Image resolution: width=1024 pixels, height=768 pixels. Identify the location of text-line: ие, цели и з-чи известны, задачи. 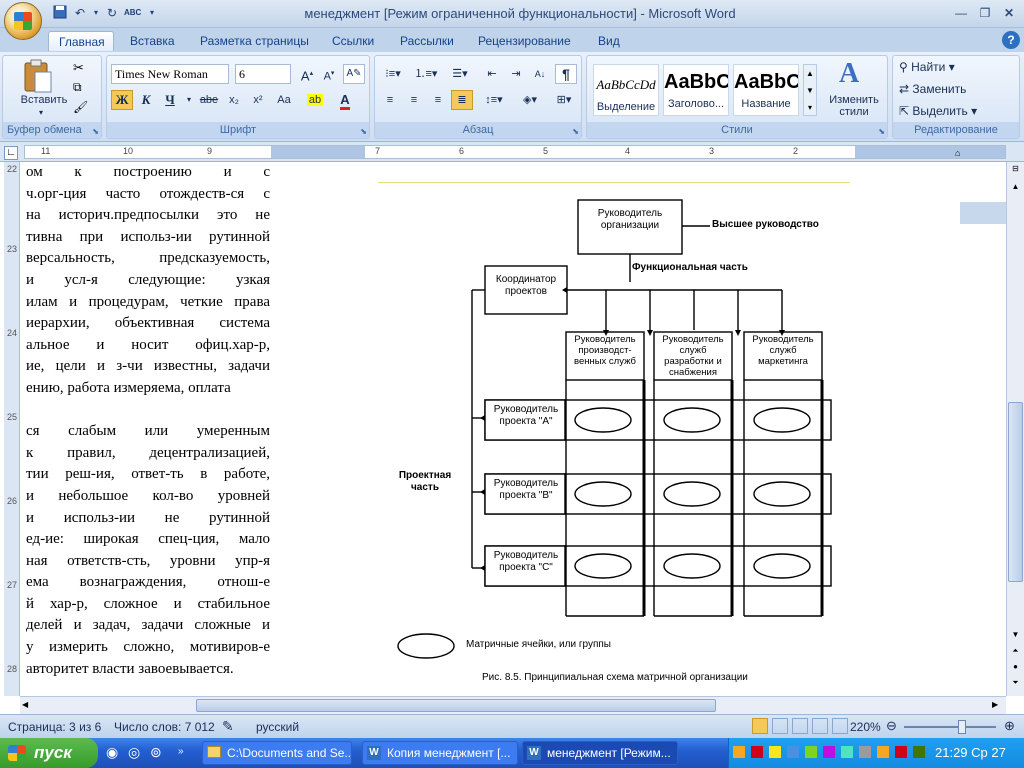
(148, 367).